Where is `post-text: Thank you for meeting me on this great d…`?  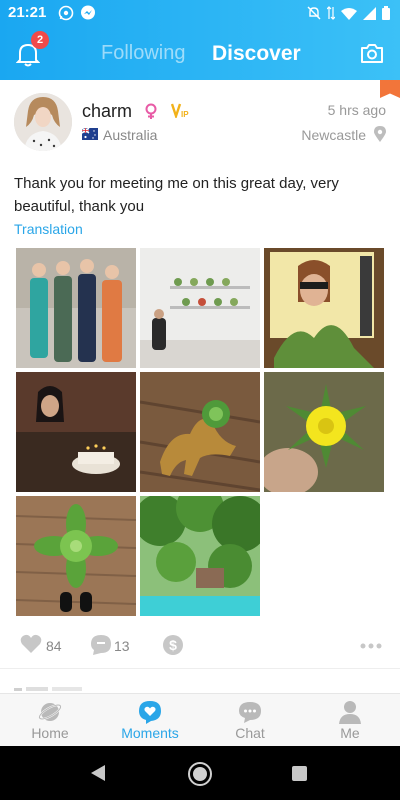 post-text: Thank you for meeting me on this great d… is located at coordinates (176, 195).